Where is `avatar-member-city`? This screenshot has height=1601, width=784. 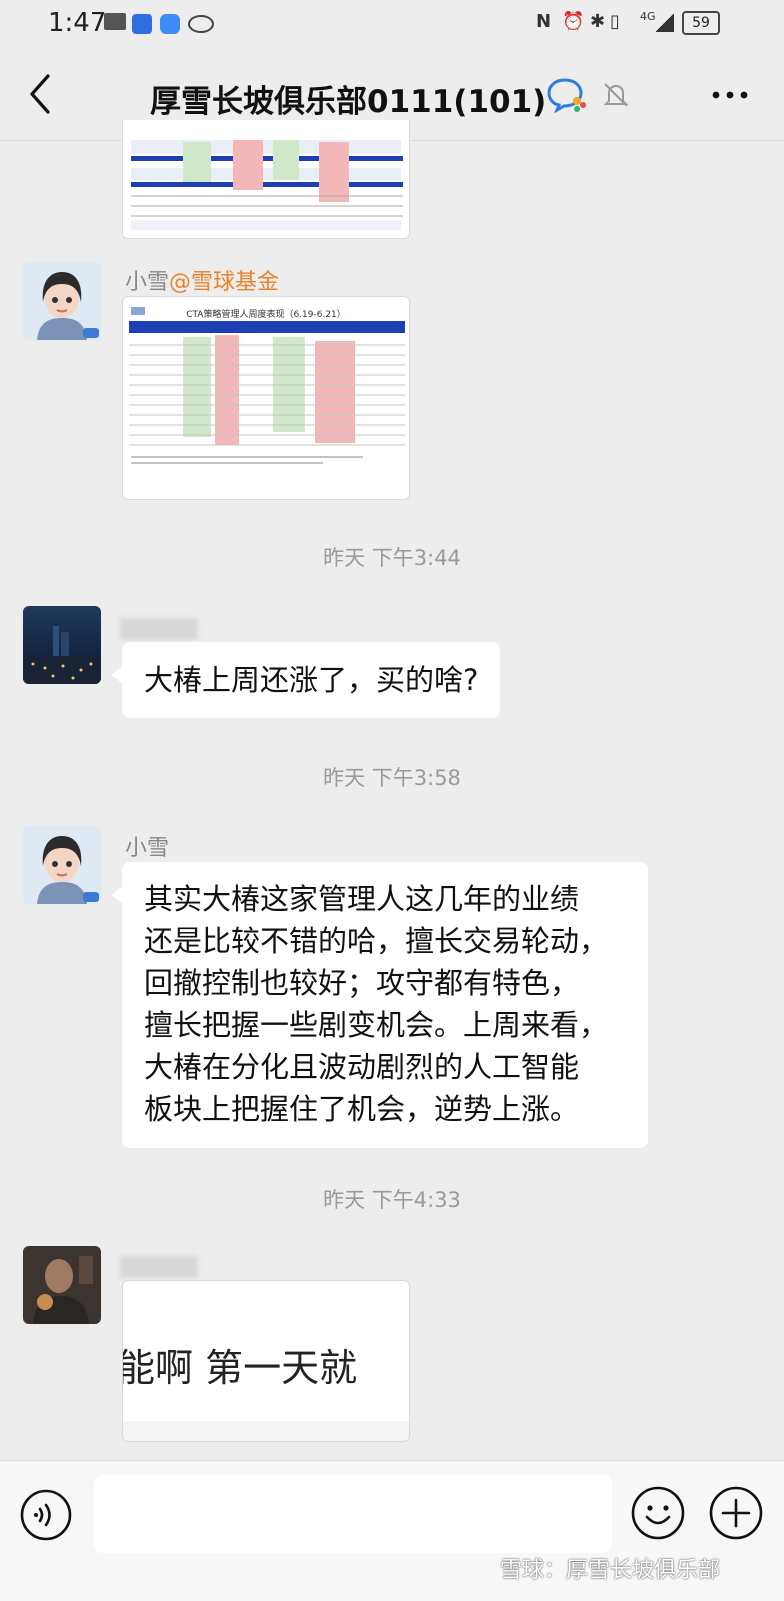
avatar-member-city is located at coordinates (62, 645).